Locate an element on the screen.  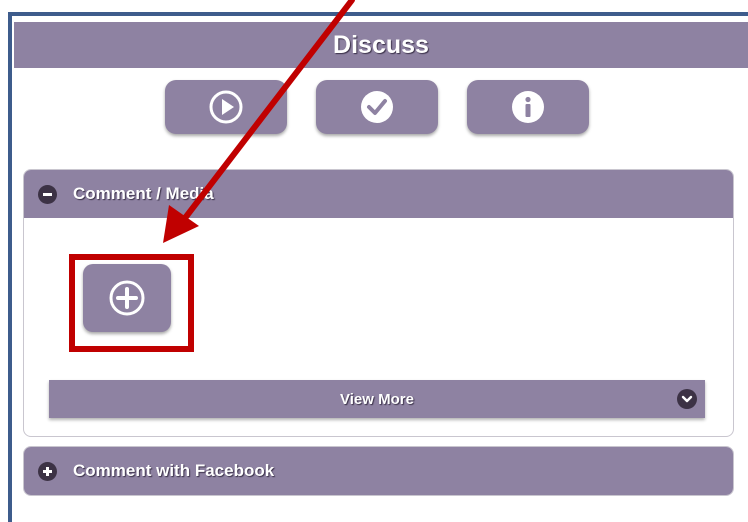
comment-facebook-label: Comment with Facebook is located at coordinates (174, 470).